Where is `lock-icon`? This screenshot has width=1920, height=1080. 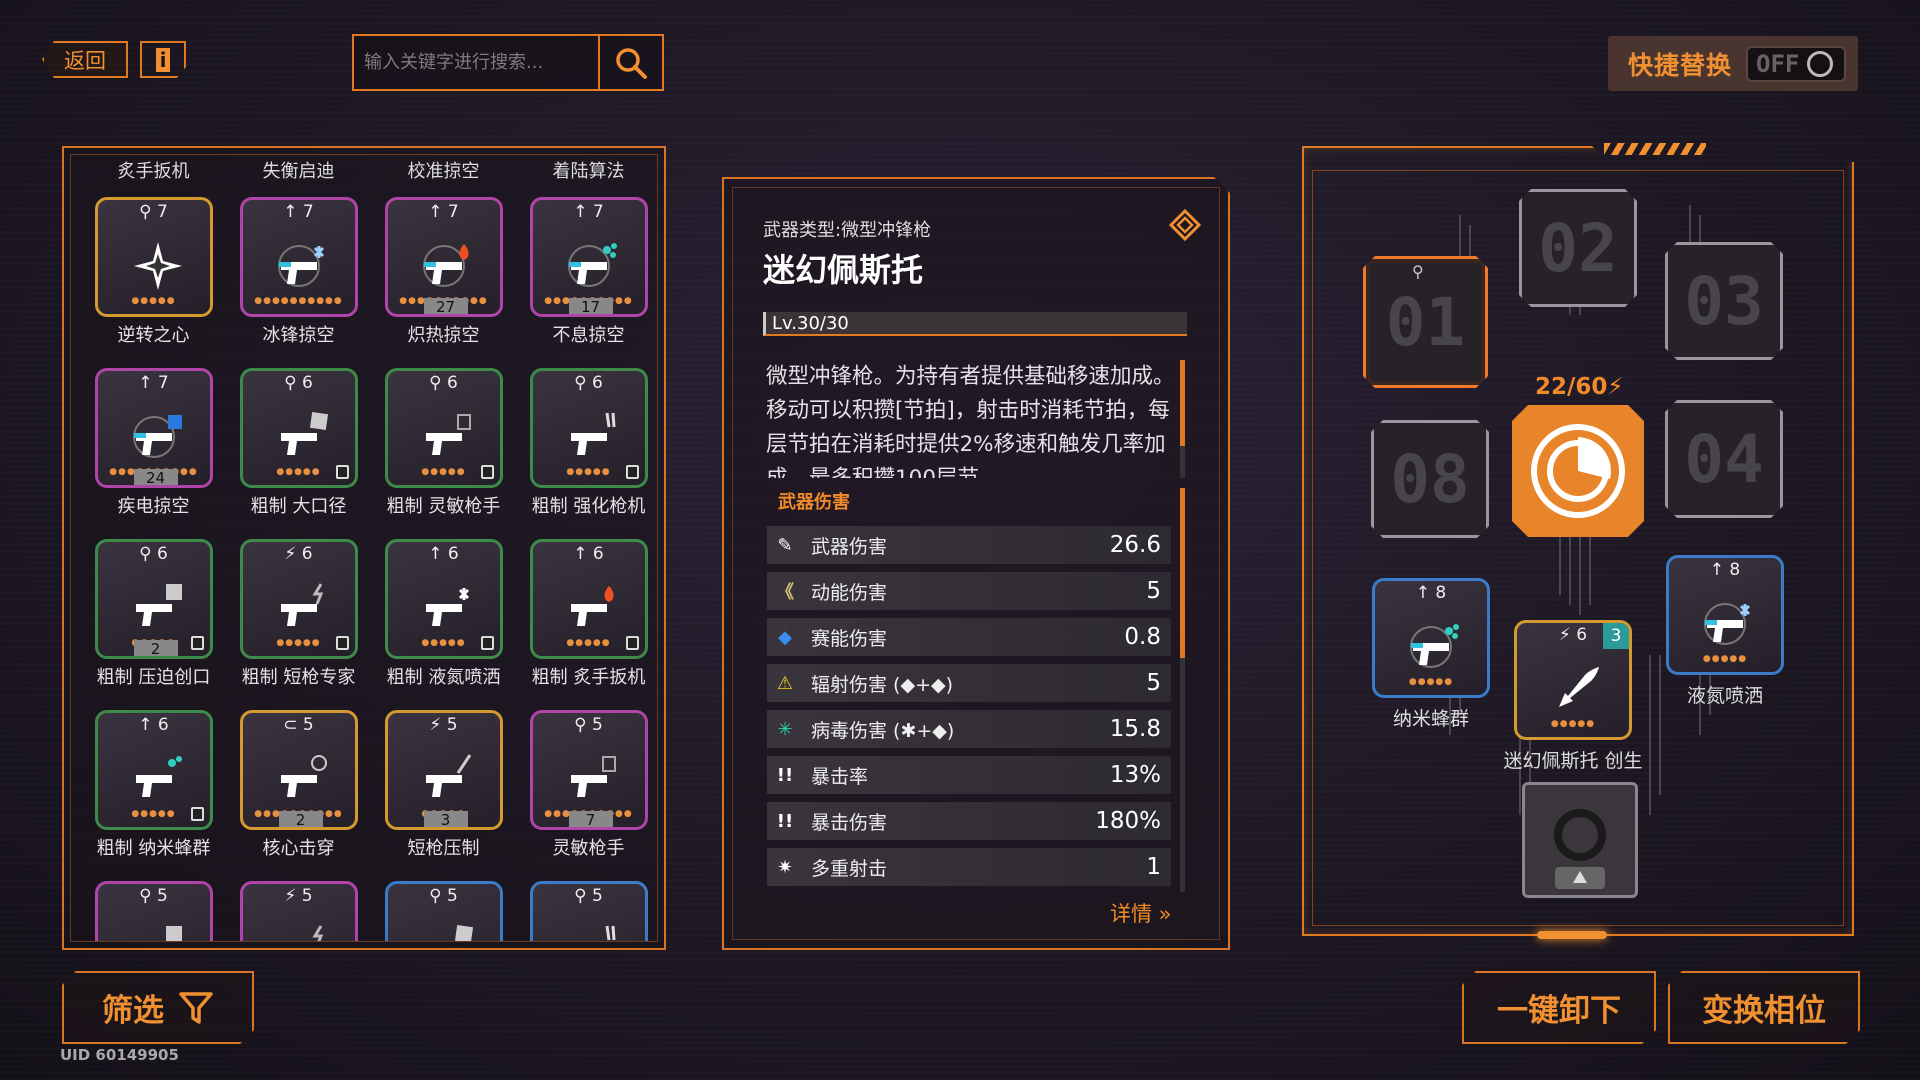 lock-icon is located at coordinates (342, 472).